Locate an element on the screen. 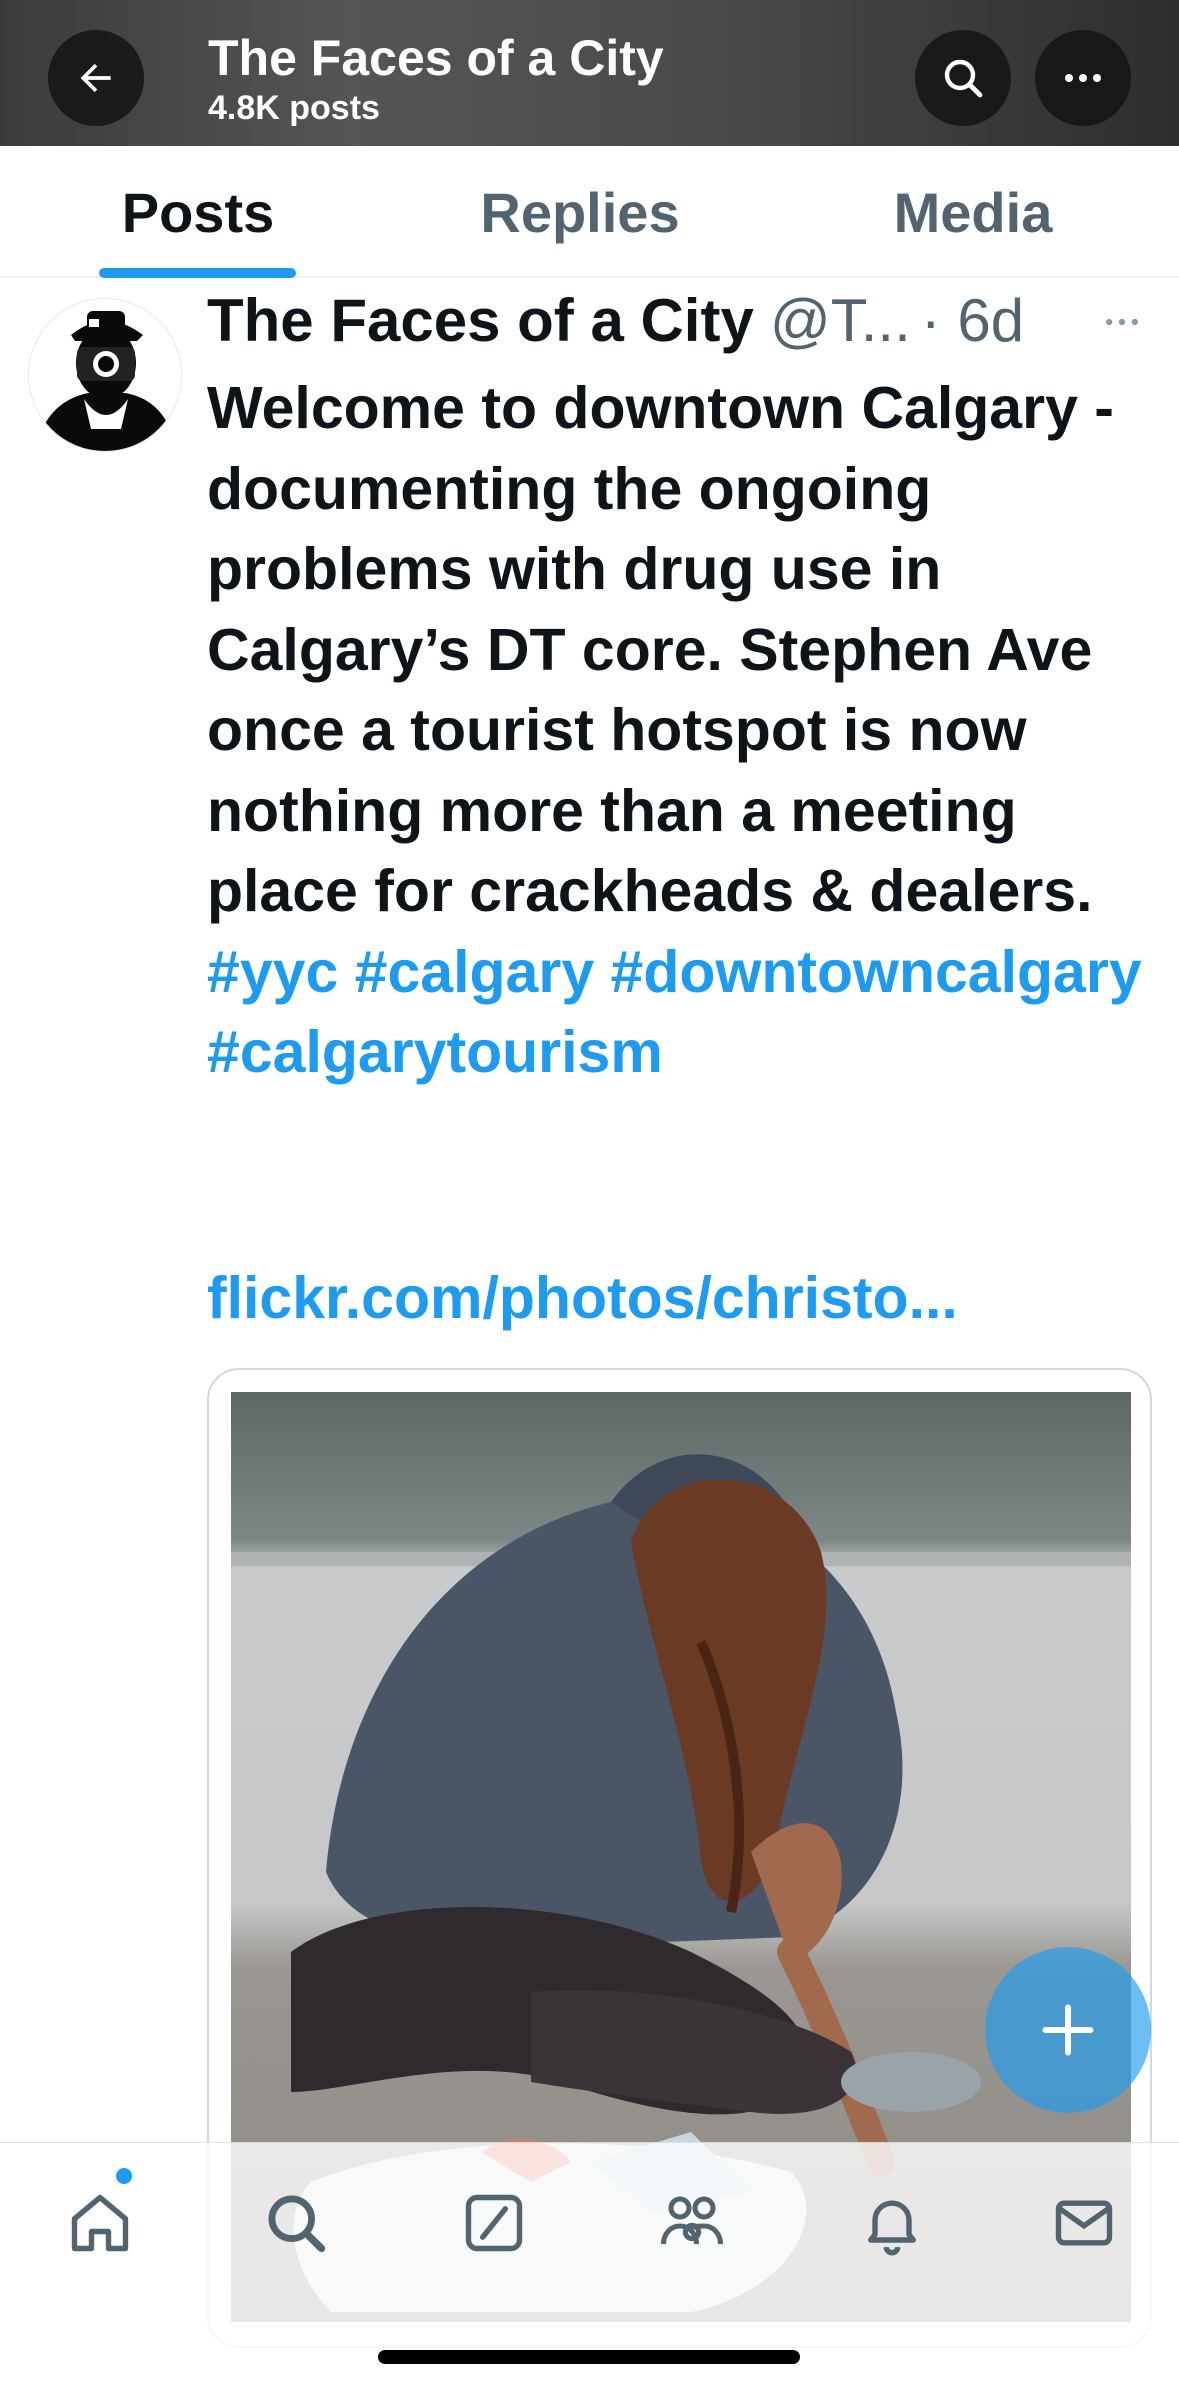 This screenshot has width=1179, height=2393. header-title: The Faces of a City is located at coordinates (436, 58).